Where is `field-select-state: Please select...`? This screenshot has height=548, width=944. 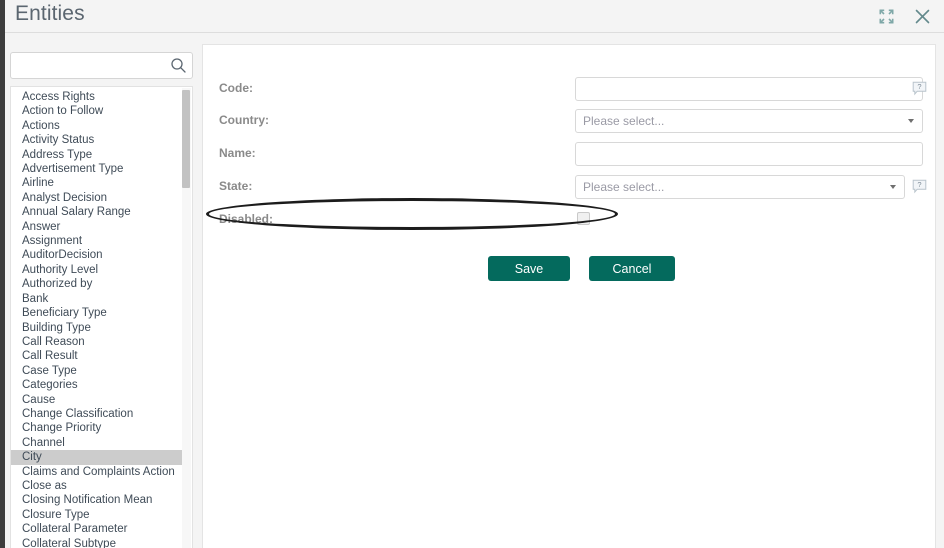
field-select-state: Please select... is located at coordinates (740, 187).